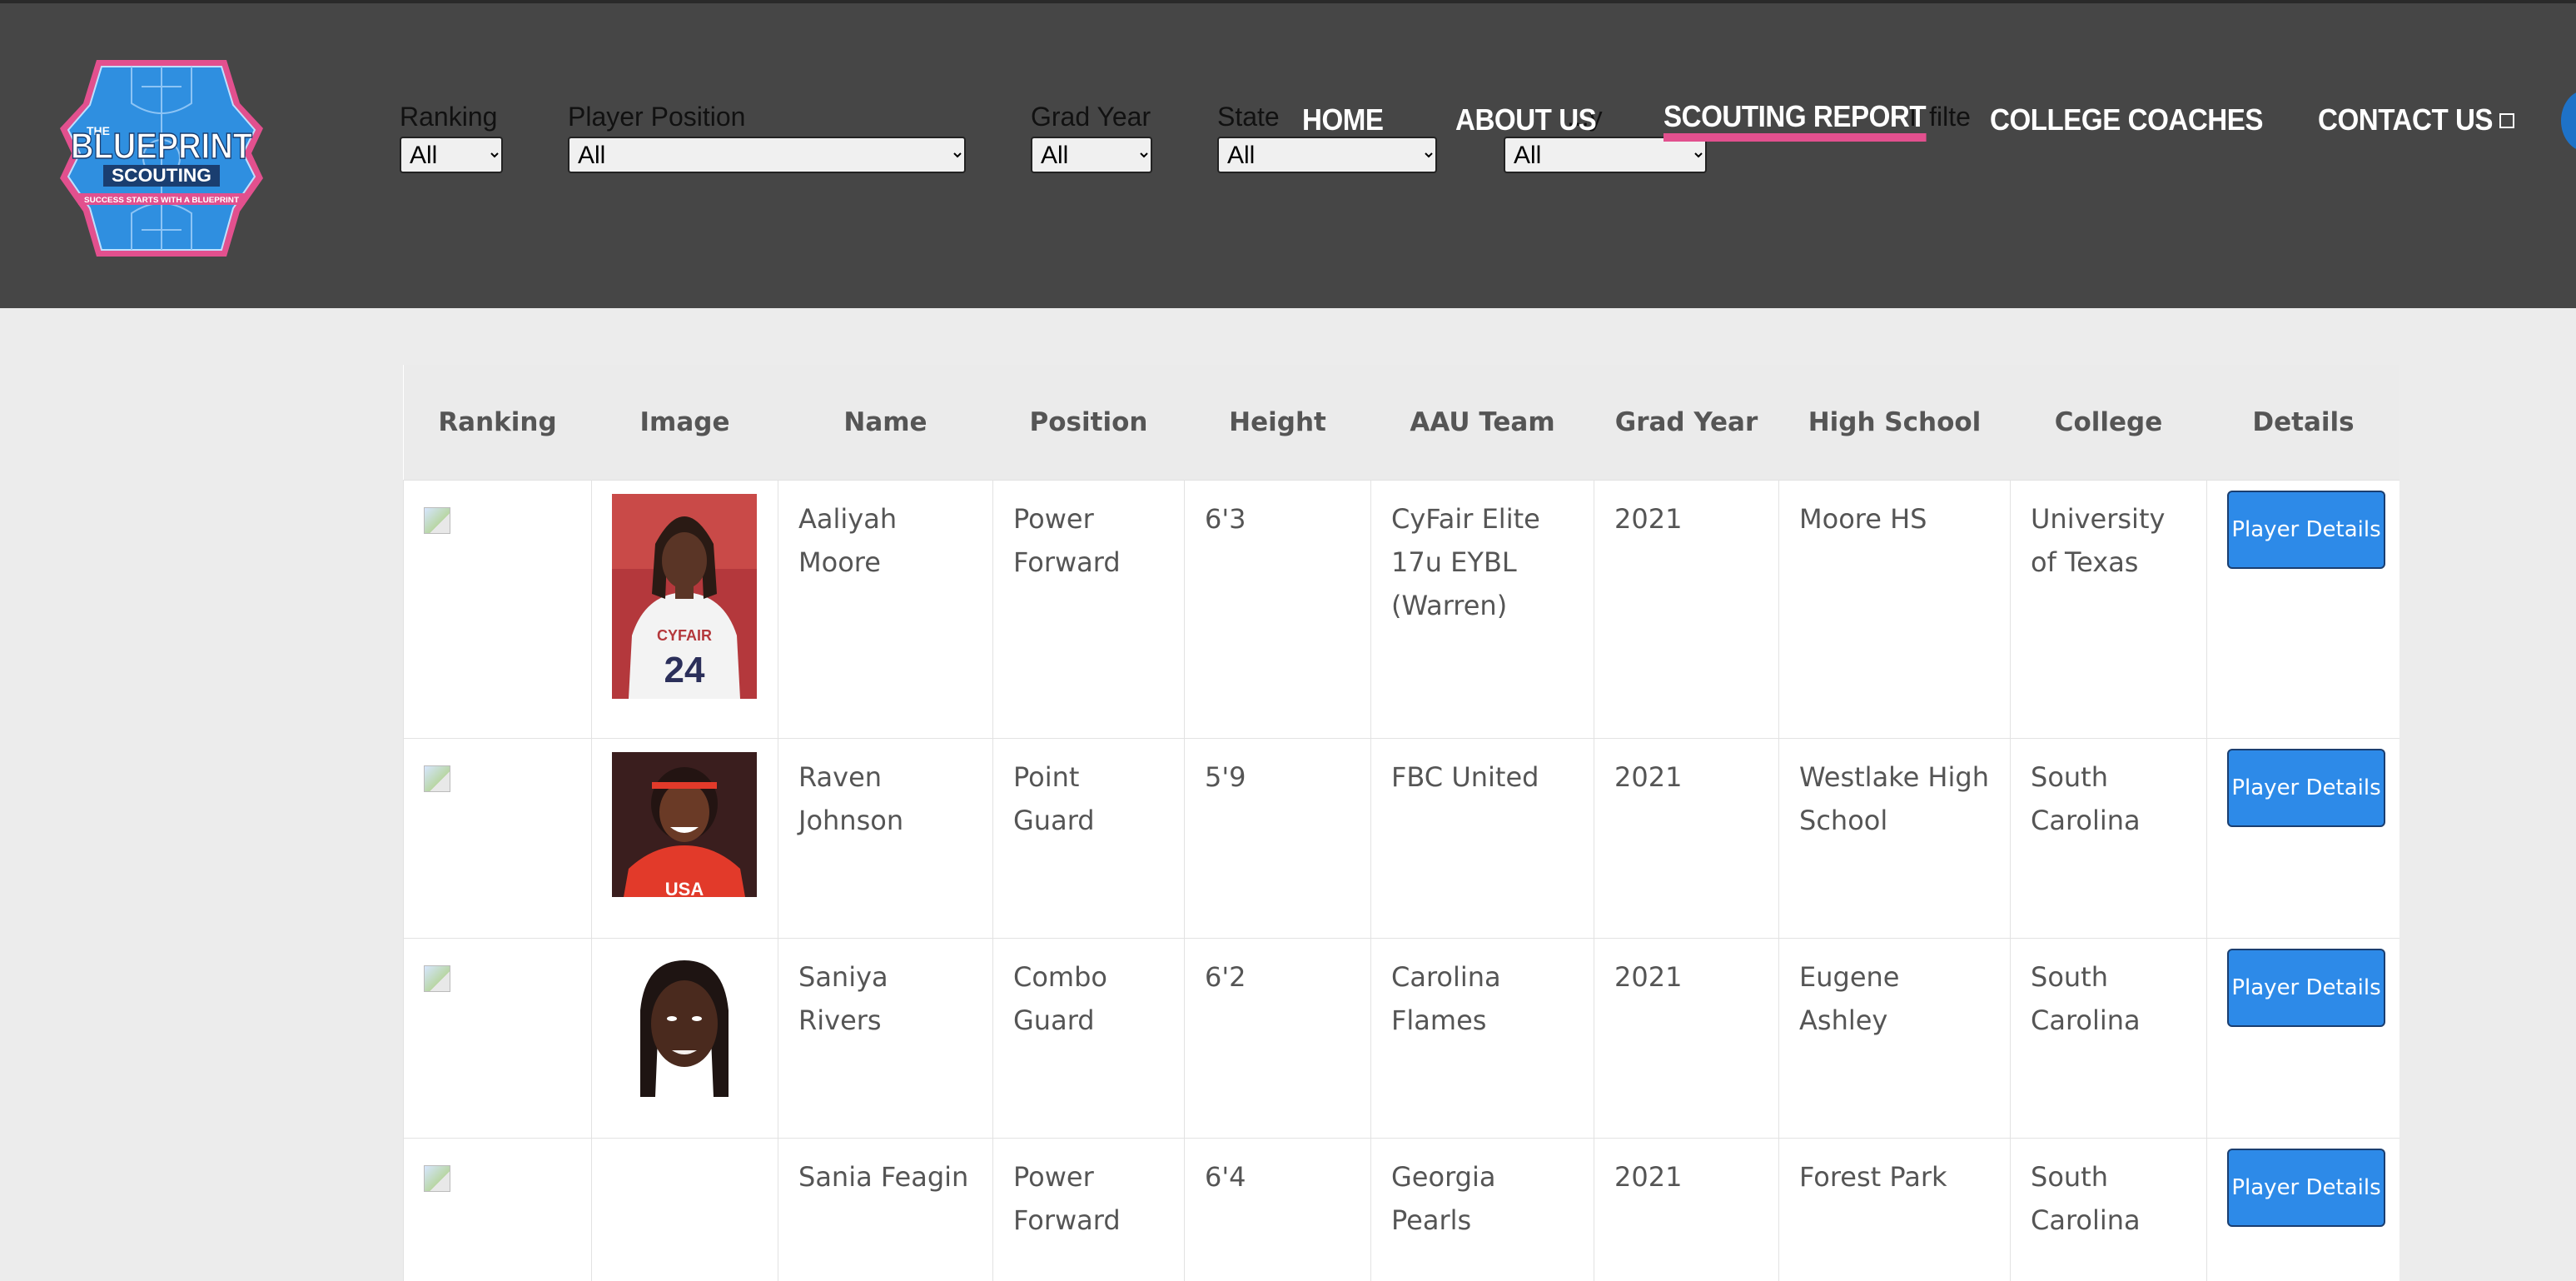 This screenshot has height=1281, width=2576. Describe the element at coordinates (684, 1024) in the screenshot. I see `player-photo` at that location.